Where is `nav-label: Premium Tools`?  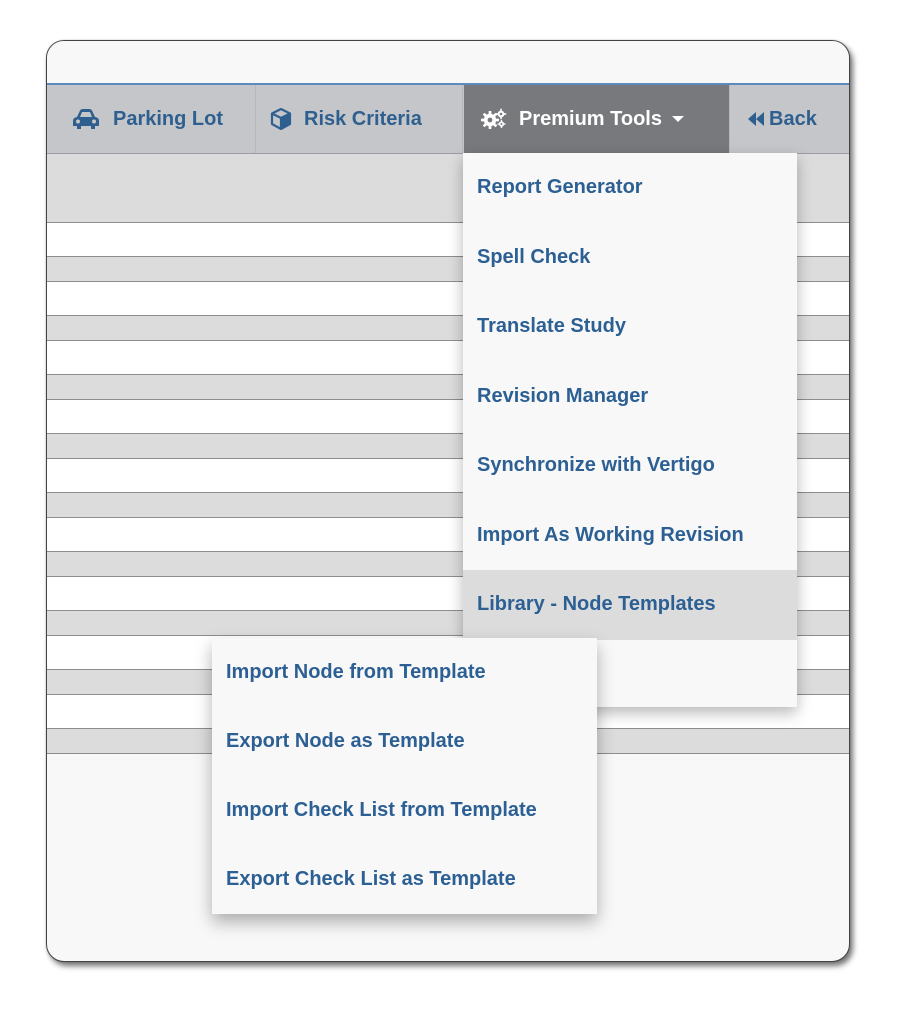
nav-label: Premium Tools is located at coordinates (590, 118).